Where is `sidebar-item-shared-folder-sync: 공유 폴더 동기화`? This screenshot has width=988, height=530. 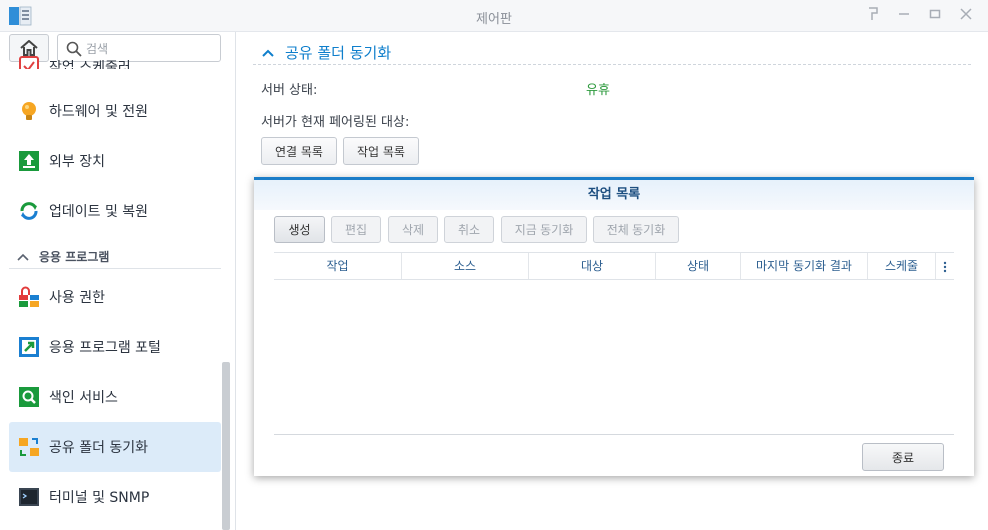
sidebar-item-shared-folder-sync: 공유 폴더 동기화 is located at coordinates (115, 447).